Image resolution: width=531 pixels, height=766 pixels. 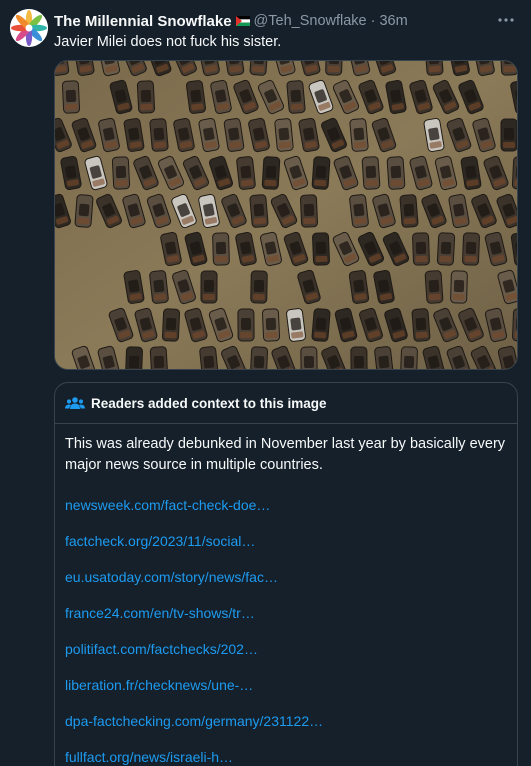 What do you see at coordinates (310, 21) in the screenshot?
I see `user-handle: @Teh_Snowflake` at bounding box center [310, 21].